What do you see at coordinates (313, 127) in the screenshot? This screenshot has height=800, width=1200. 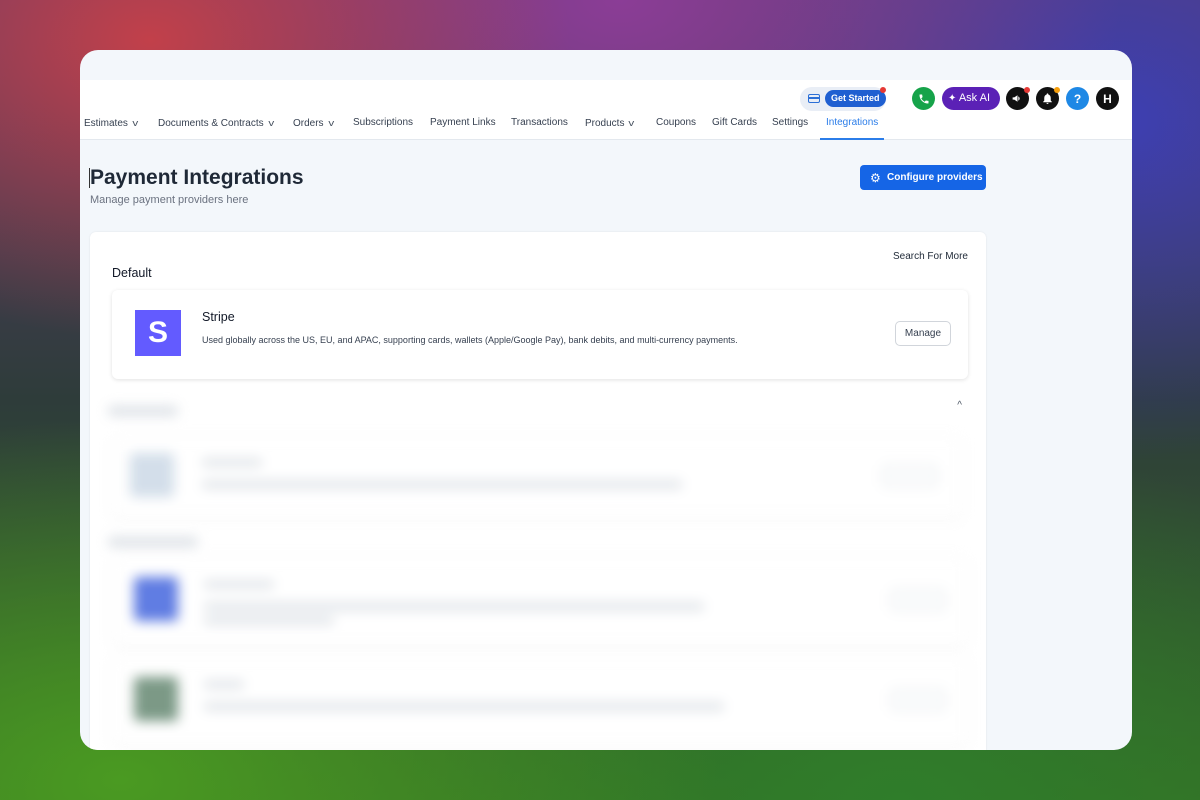 I see `nav-item-orders: Orders v` at bounding box center [313, 127].